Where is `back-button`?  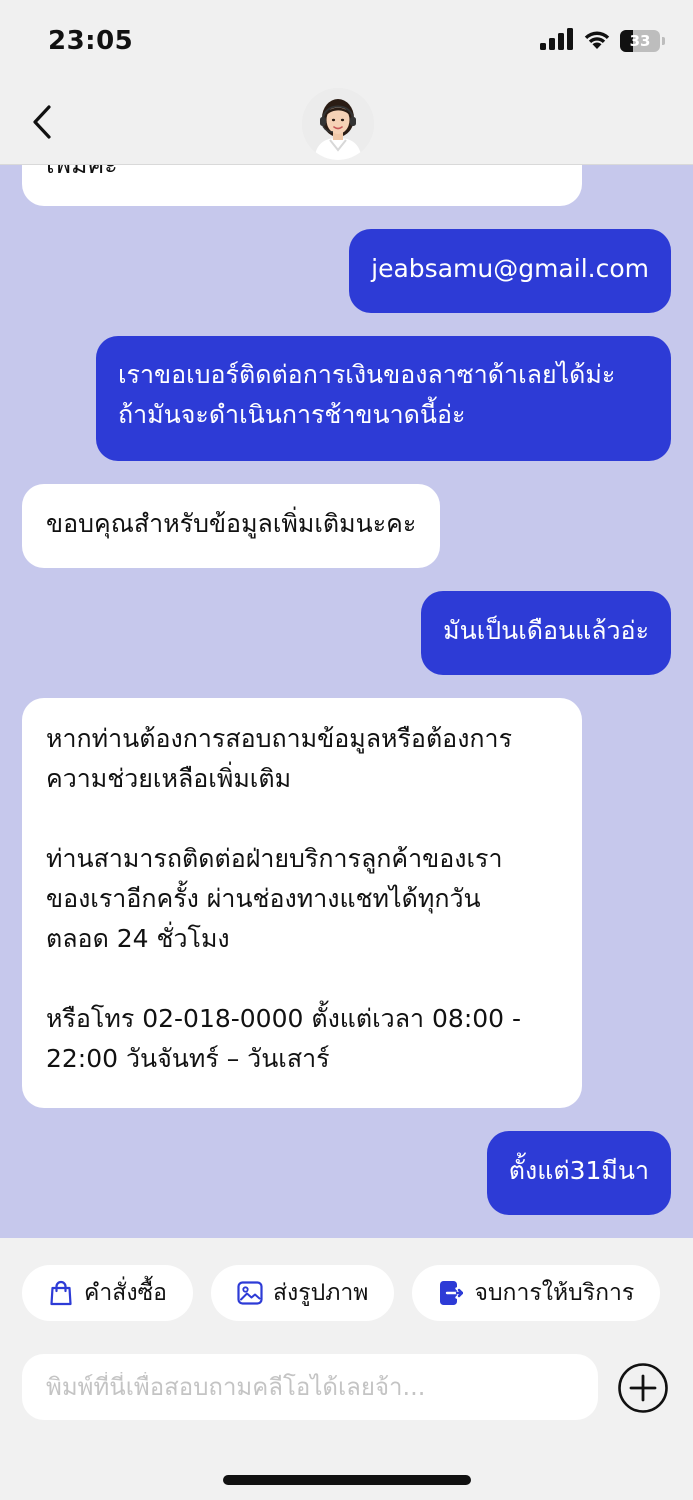
back-button is located at coordinates (42, 124).